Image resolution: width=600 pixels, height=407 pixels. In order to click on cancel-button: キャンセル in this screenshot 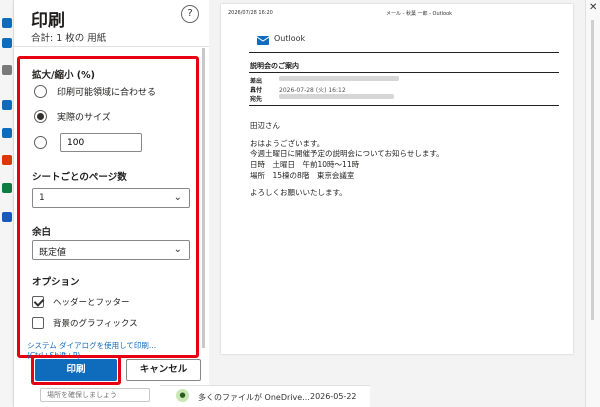, I will do `click(163, 370)`.